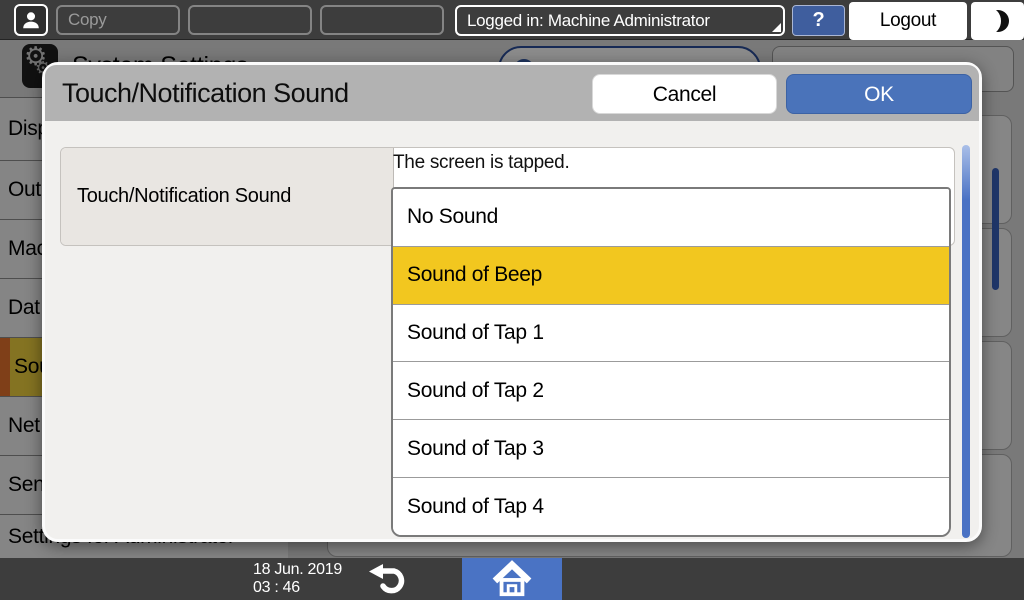 Image resolution: width=1024 pixels, height=600 pixels. Describe the element at coordinates (994, 21) in the screenshot. I see `moon-icon` at that location.